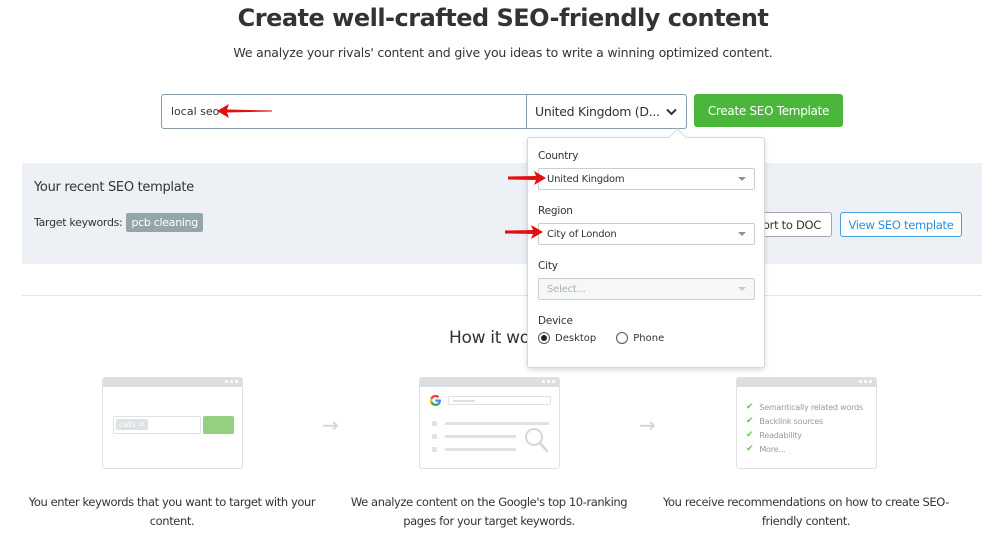 The height and width of the screenshot is (552, 1006). Describe the element at coordinates (804, 407) in the screenshot. I see `checklist-item: ✔ Semantically related words` at that location.